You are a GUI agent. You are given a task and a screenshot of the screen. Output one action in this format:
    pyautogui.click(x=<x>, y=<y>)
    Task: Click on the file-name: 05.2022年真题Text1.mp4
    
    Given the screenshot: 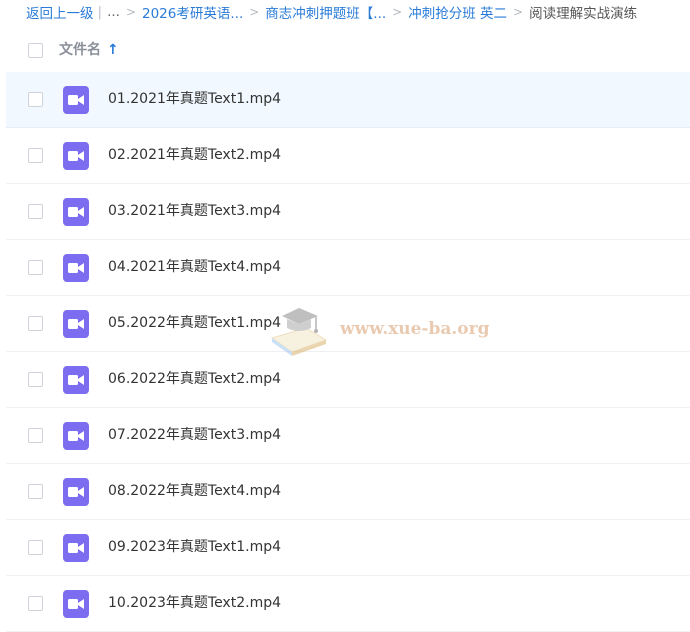 What is the action you would take?
    pyautogui.click(x=194, y=323)
    